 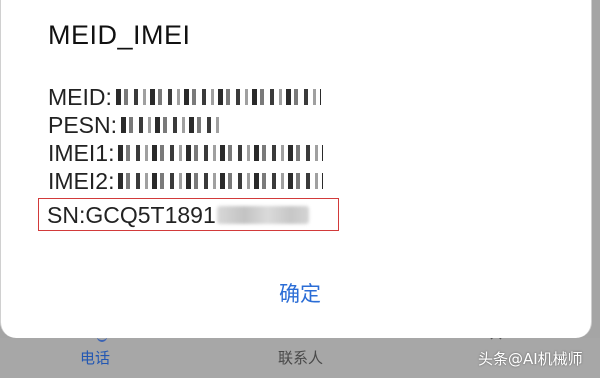 I want to click on imei1-value-redacted, so click(x=221, y=153).